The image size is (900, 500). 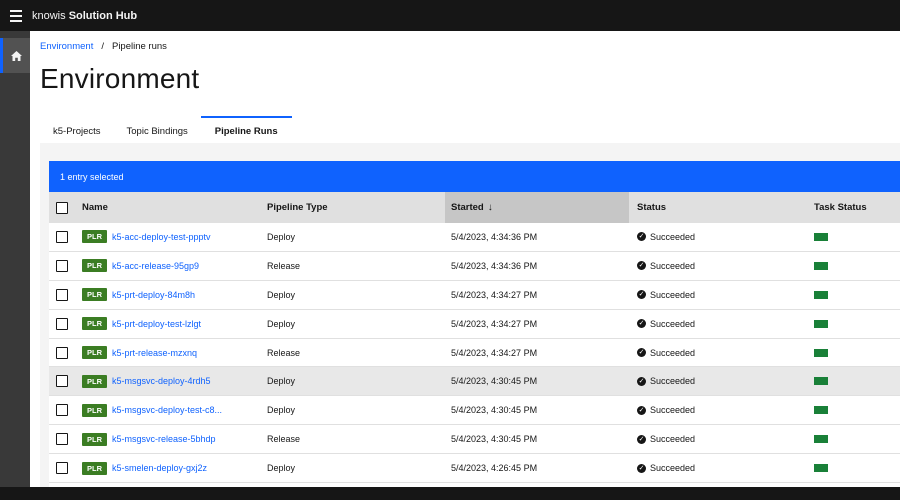 I want to click on breadcrumb: Environment / Pipeline runs, so click(x=103, y=46).